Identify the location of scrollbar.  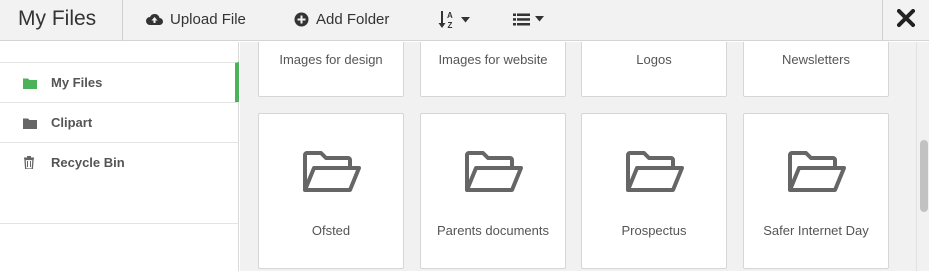
(922, 156).